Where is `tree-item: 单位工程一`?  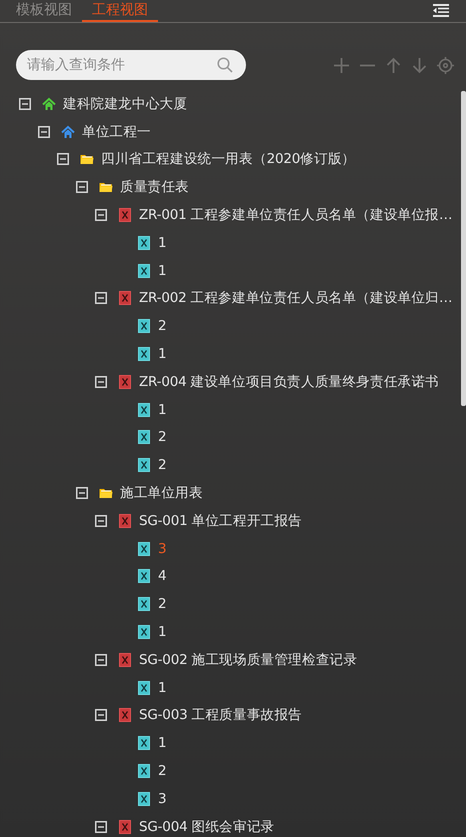 tree-item: 单位工程一 is located at coordinates (117, 131).